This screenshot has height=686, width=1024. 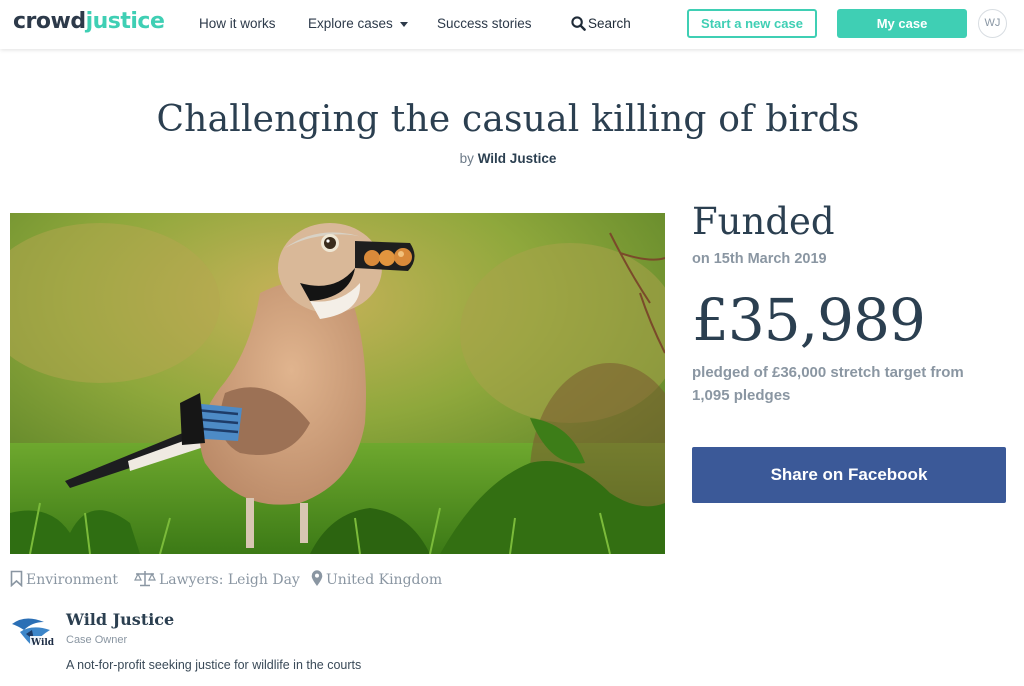 I want to click on crowdjustice-logo: crowdjustice, so click(x=89, y=21).